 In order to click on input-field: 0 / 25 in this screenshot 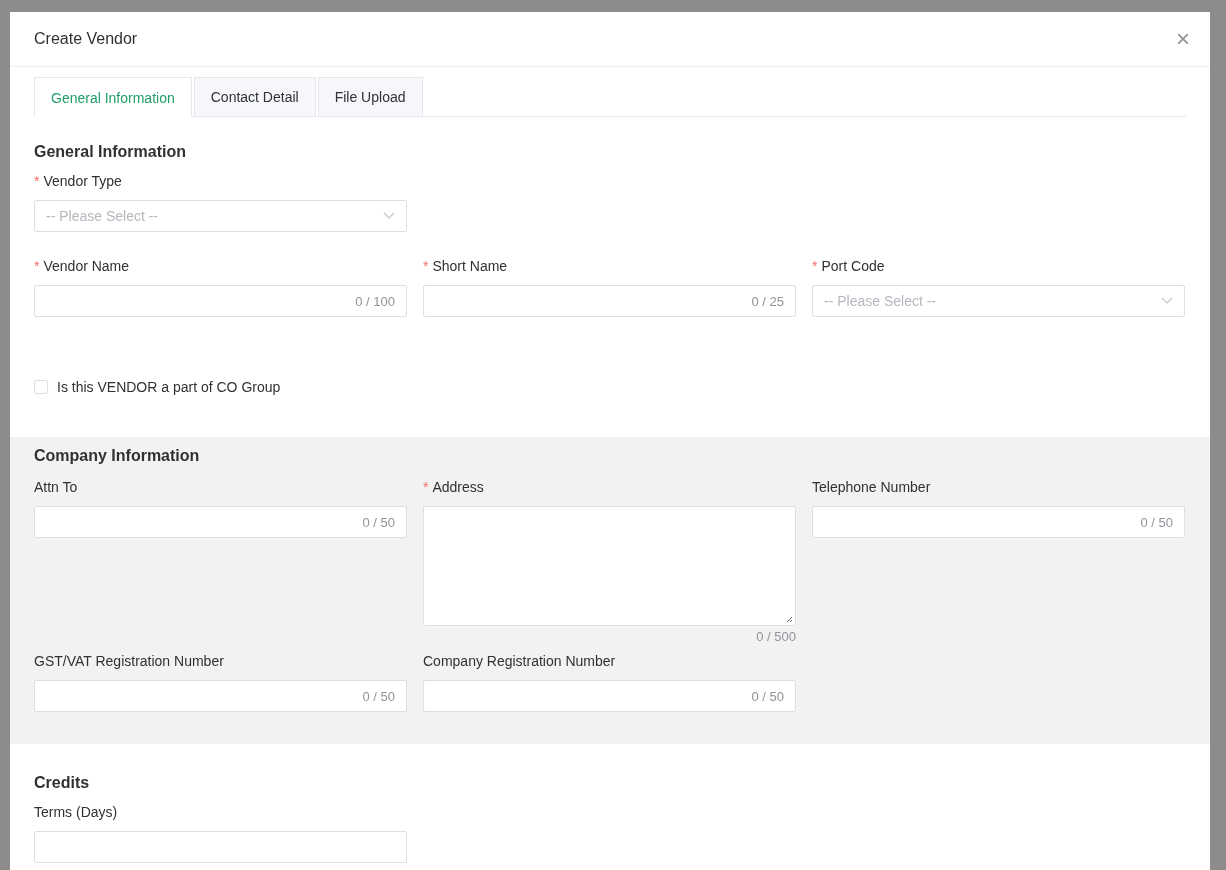, I will do `click(609, 301)`.